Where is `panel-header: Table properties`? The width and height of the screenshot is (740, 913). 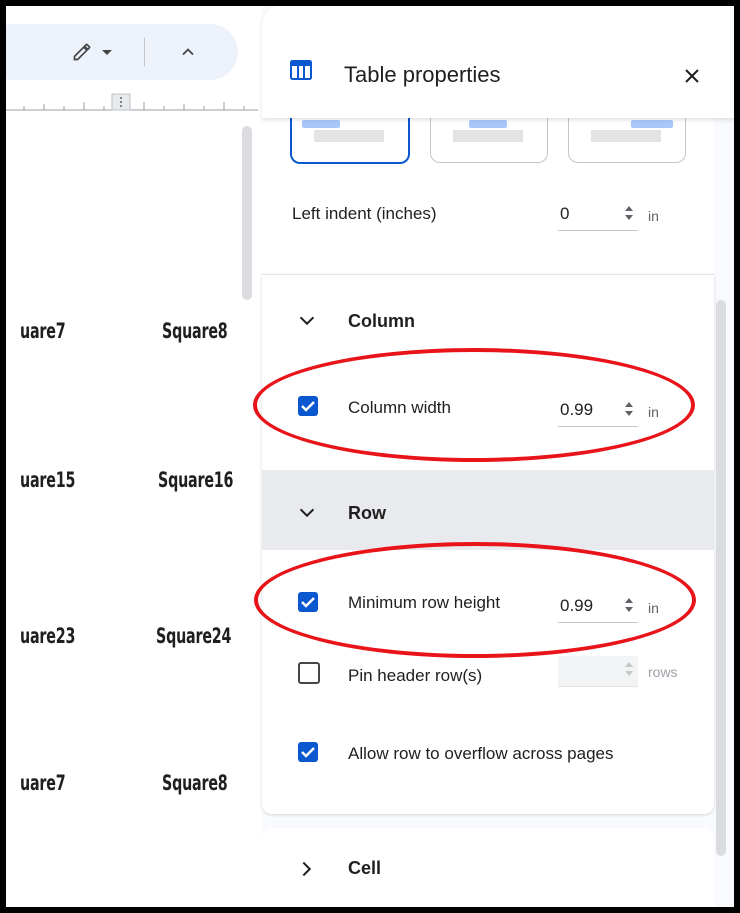 panel-header: Table properties is located at coordinates (498, 62).